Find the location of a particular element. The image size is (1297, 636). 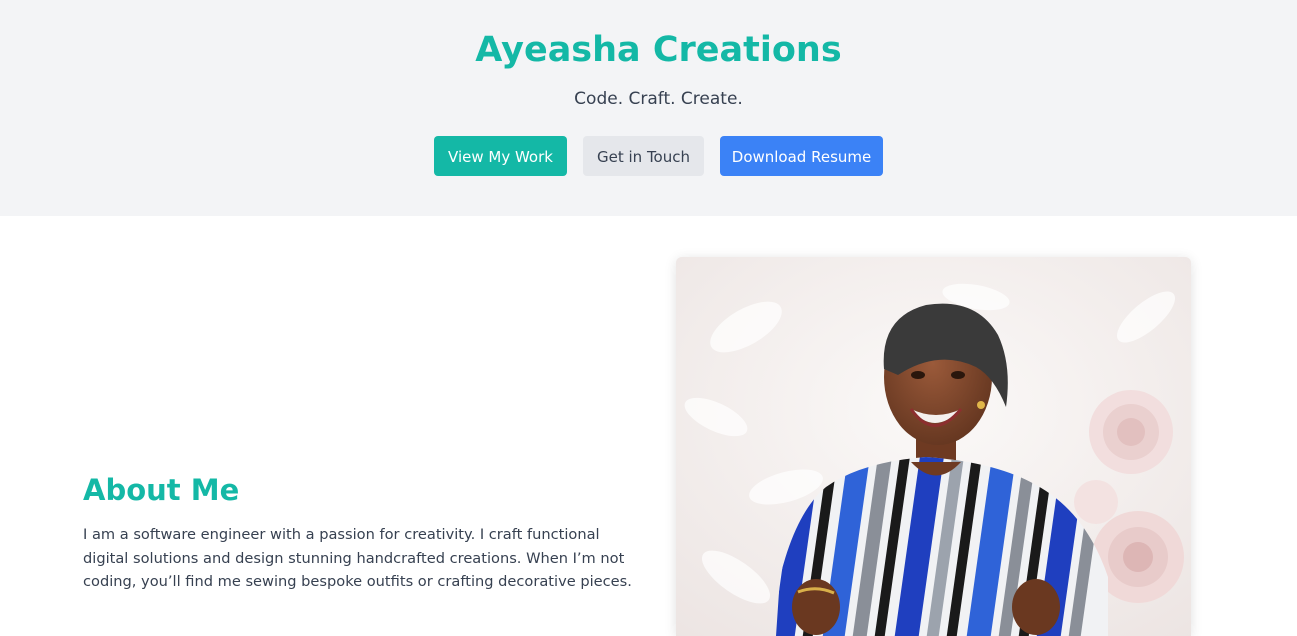

about-heading: About Me is located at coordinates (161, 490).